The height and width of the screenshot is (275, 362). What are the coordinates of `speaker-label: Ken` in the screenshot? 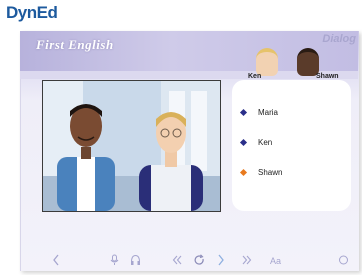 It's located at (265, 142).